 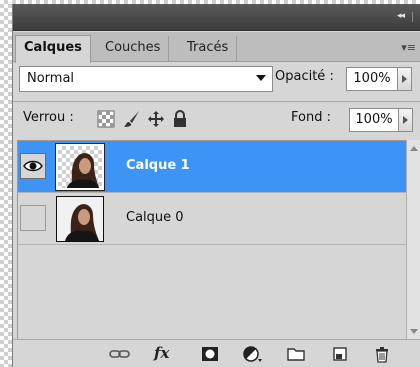 What do you see at coordinates (156, 119) in the screenshot?
I see `lock-move-icon` at bounding box center [156, 119].